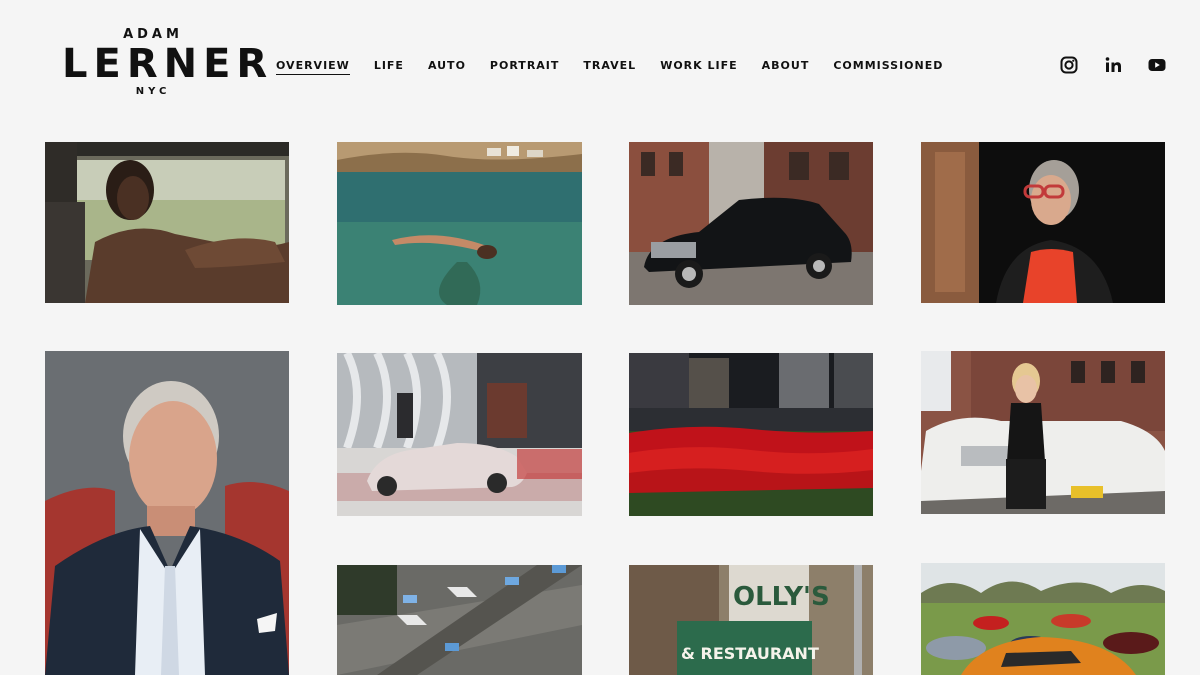  I want to click on logo-top: ADAM, so click(153, 34).